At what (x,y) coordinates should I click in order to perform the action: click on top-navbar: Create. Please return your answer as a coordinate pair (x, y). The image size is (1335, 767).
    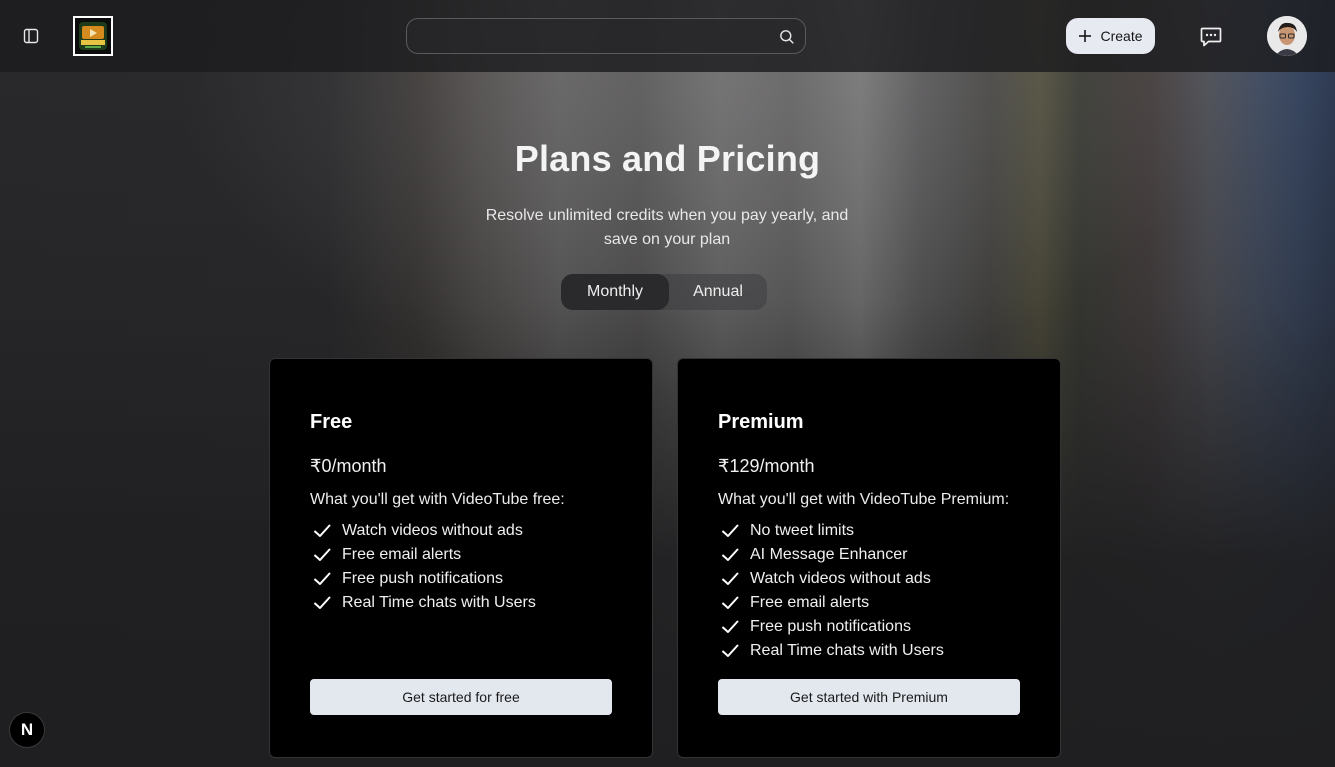
    Looking at the image, I should click on (667, 36).